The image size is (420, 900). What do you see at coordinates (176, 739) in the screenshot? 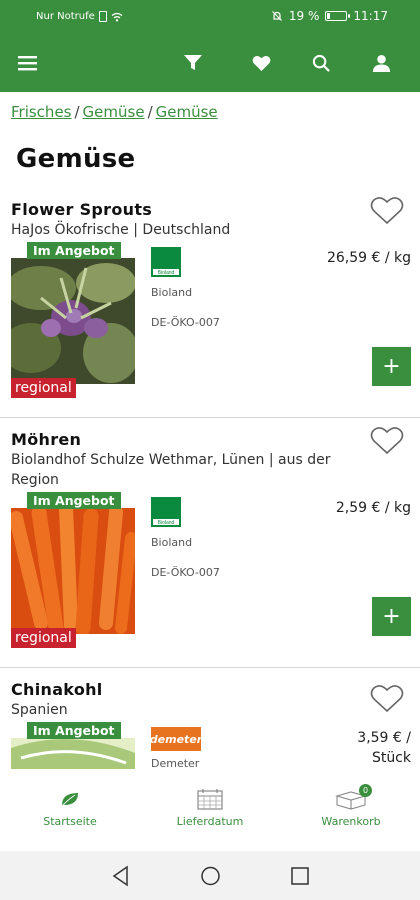
I see `demeter-logo-icon: demeter` at bounding box center [176, 739].